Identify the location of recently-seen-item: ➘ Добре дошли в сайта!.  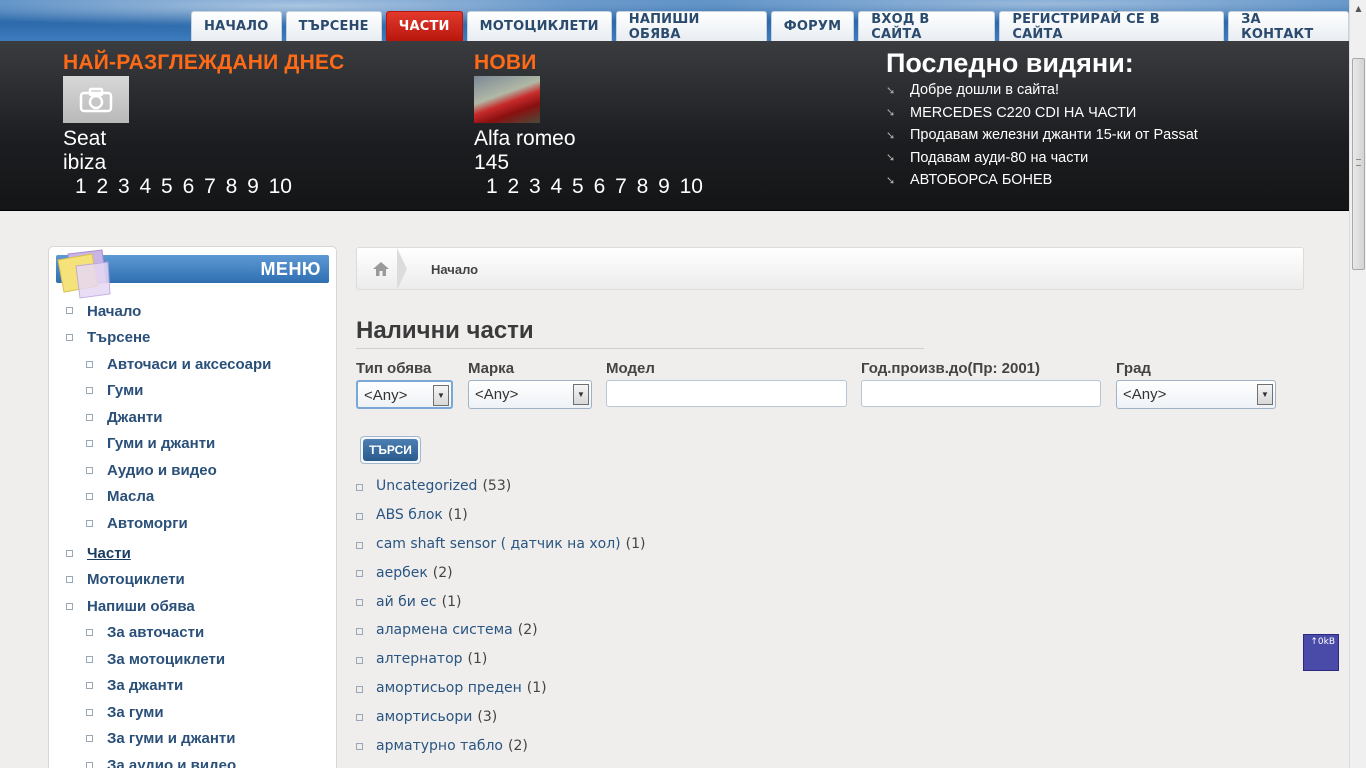
(1042, 90).